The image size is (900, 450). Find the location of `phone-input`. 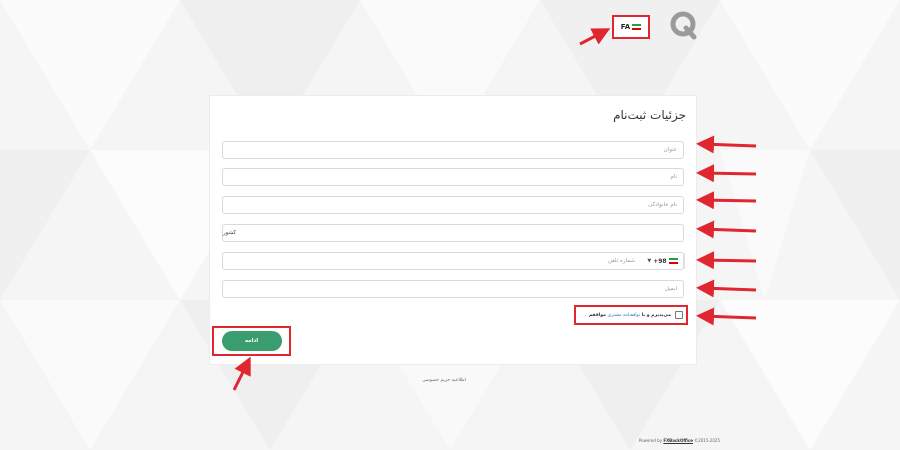

phone-input is located at coordinates (432, 261).